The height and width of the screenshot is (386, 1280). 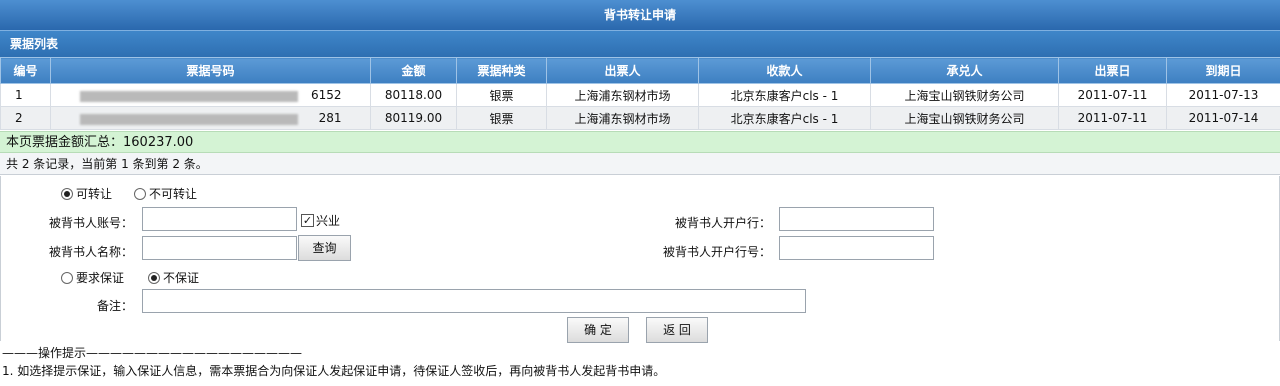 I want to click on radio-label: 不可转让, so click(x=173, y=194).